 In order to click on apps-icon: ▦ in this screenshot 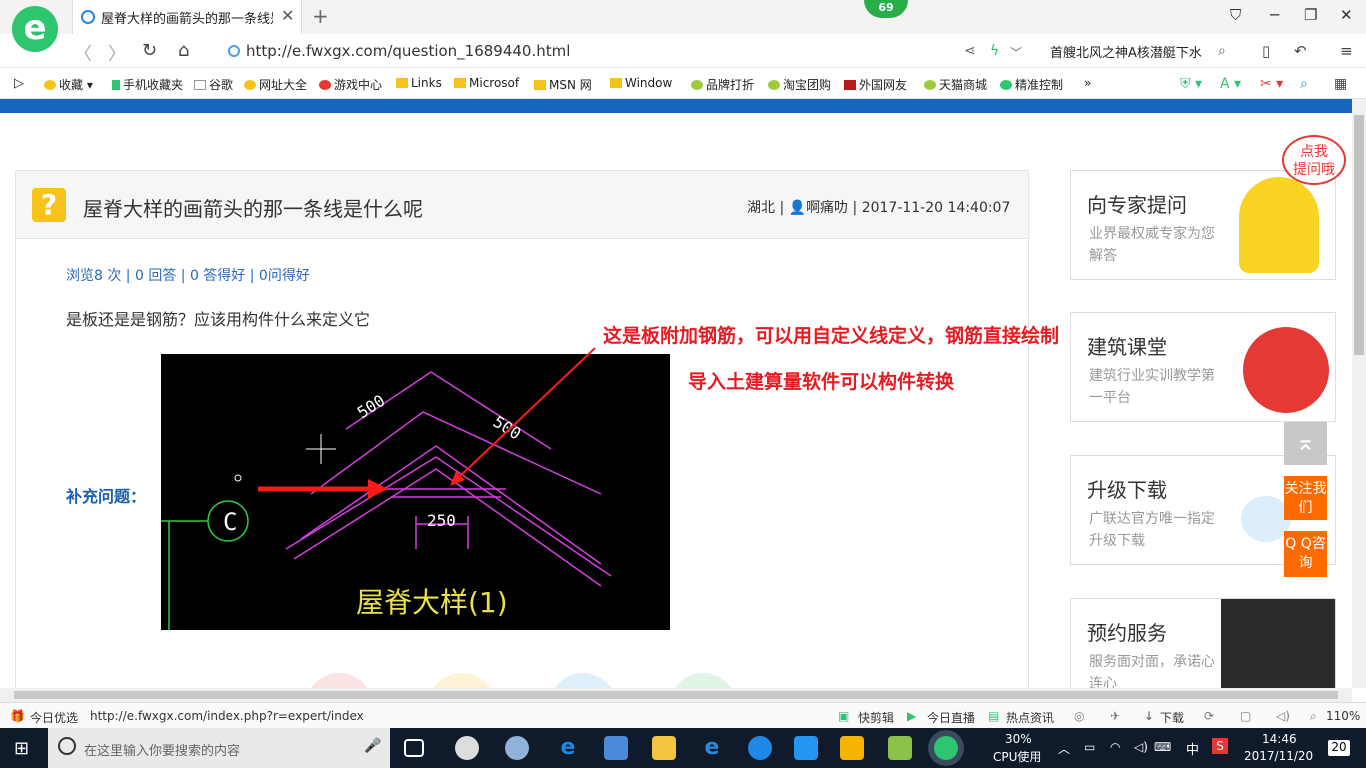, I will do `click(1340, 84)`.